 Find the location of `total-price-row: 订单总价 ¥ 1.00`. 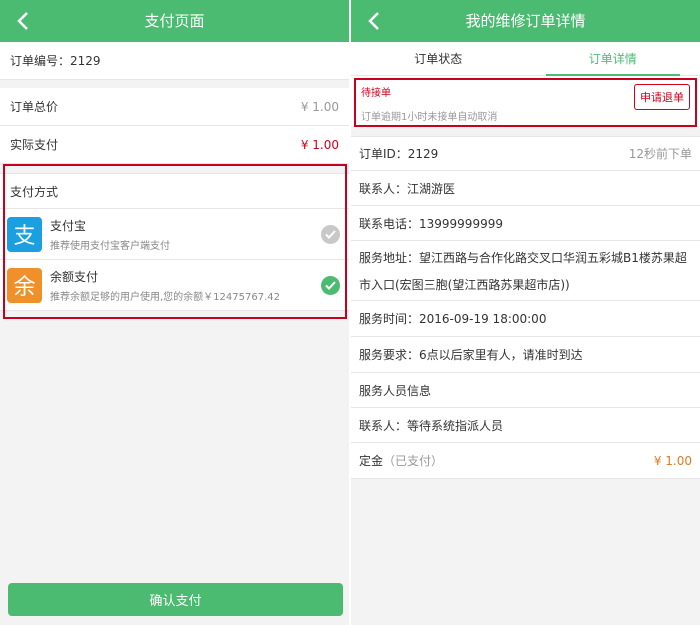

total-price-row: 订单总价 ¥ 1.00 is located at coordinates (174, 107).